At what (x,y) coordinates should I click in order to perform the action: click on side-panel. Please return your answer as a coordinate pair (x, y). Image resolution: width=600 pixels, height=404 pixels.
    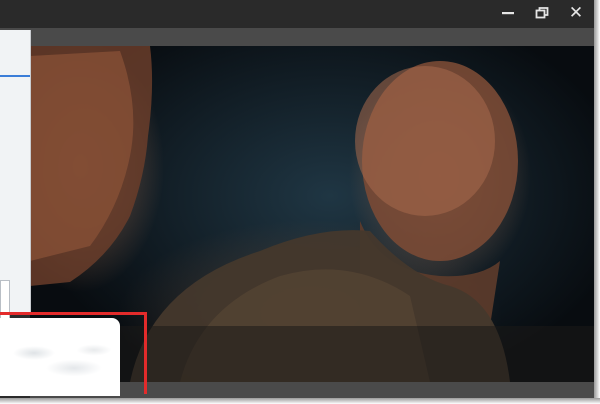
    Looking at the image, I should click on (15, 183).